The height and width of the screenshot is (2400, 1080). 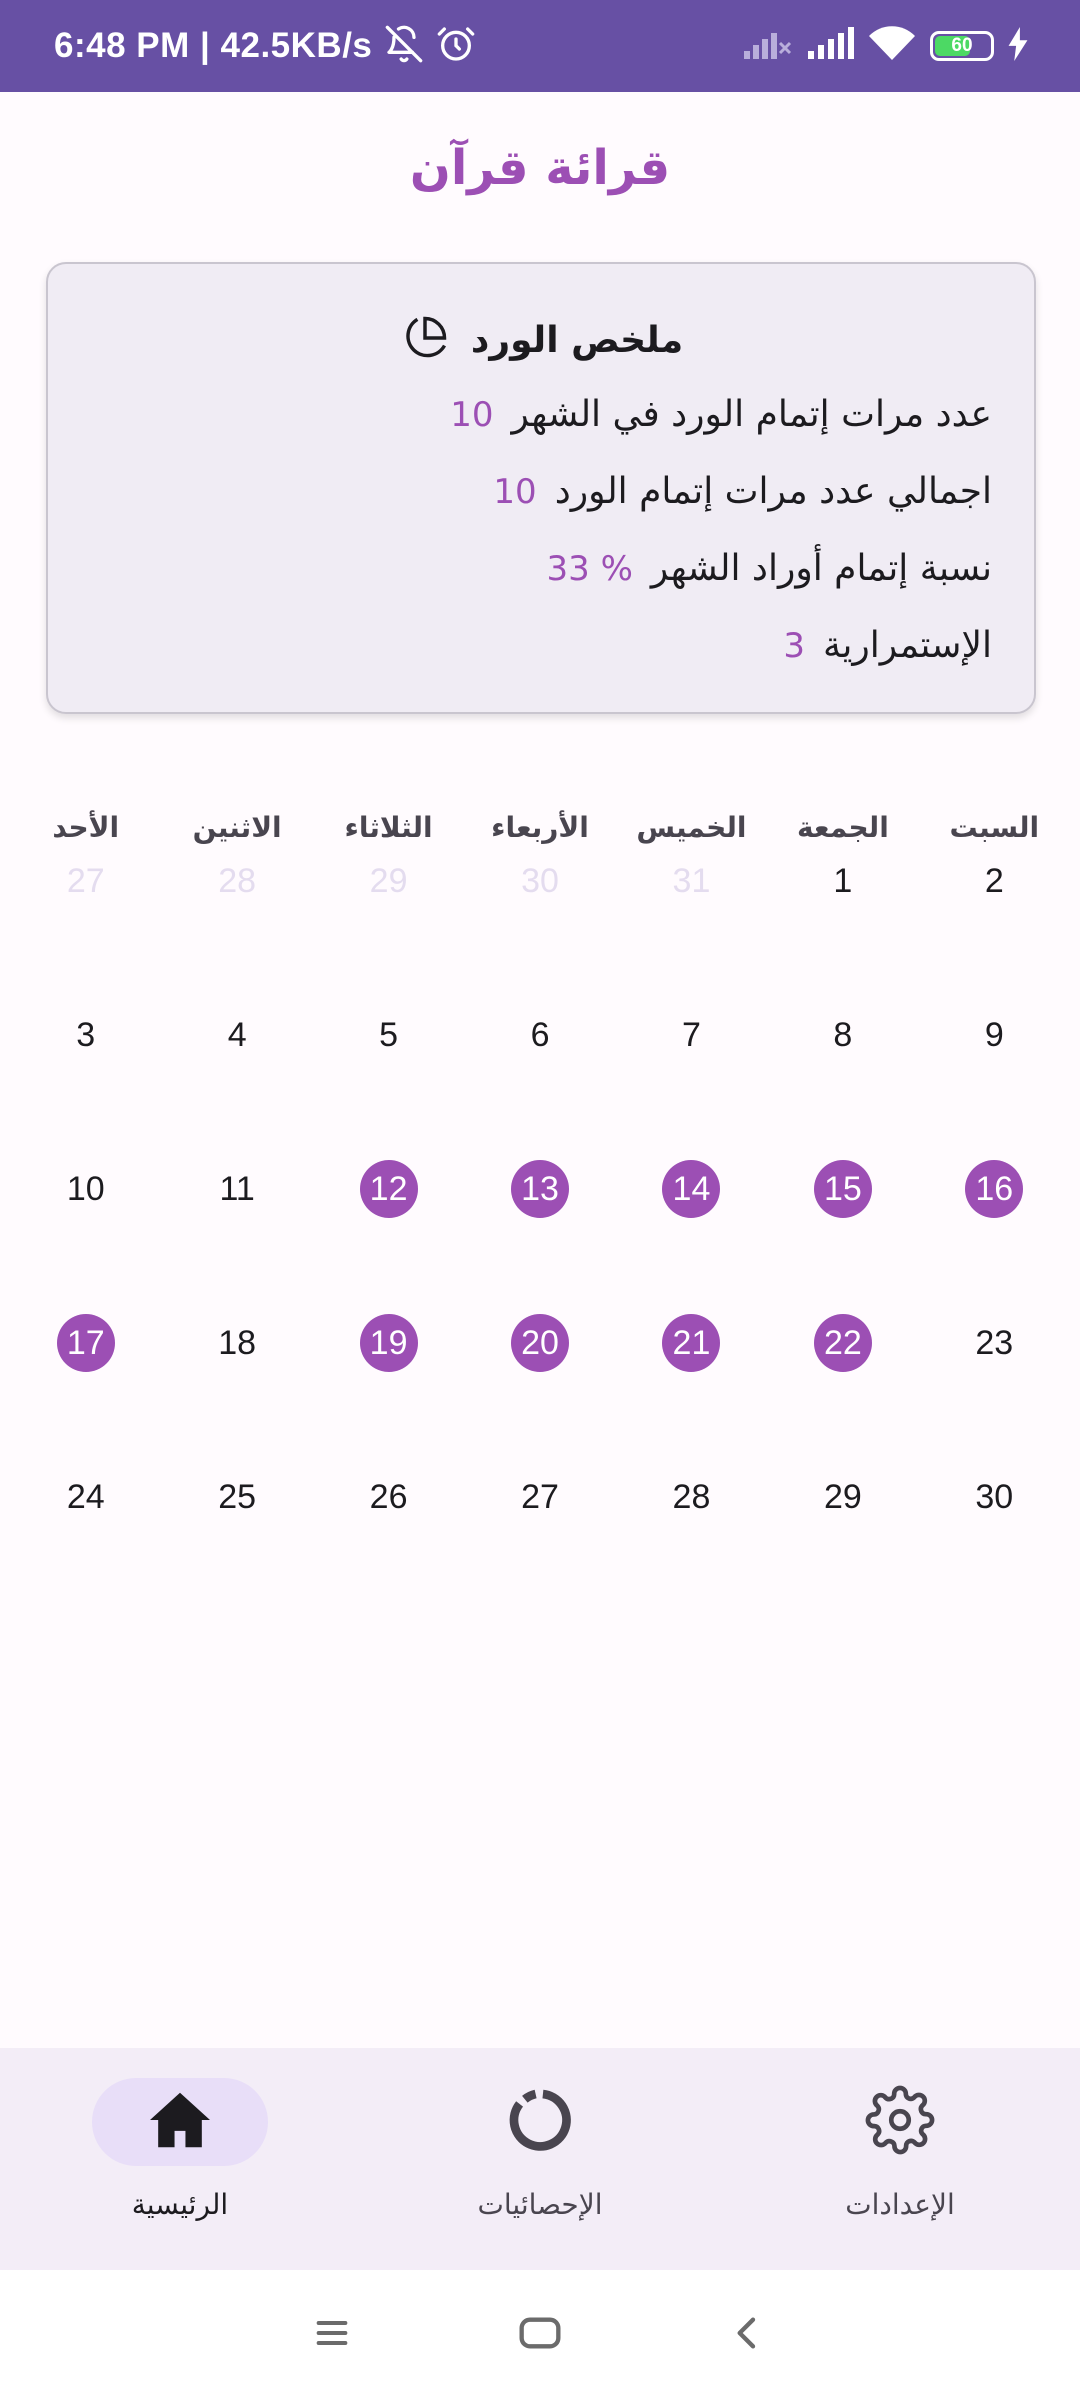 What do you see at coordinates (404, 46) in the screenshot?
I see `bell-muted-icon` at bounding box center [404, 46].